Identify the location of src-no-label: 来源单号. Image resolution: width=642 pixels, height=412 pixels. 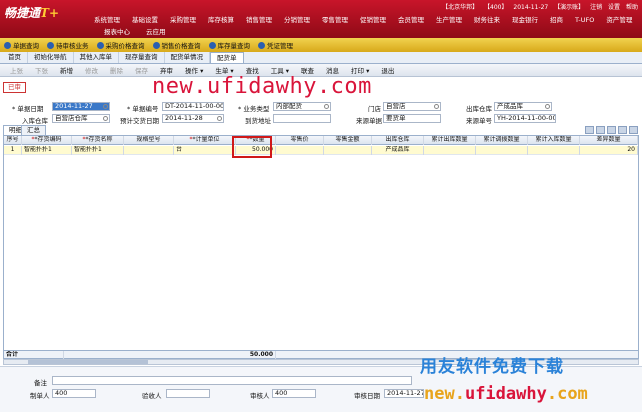
(479, 121).